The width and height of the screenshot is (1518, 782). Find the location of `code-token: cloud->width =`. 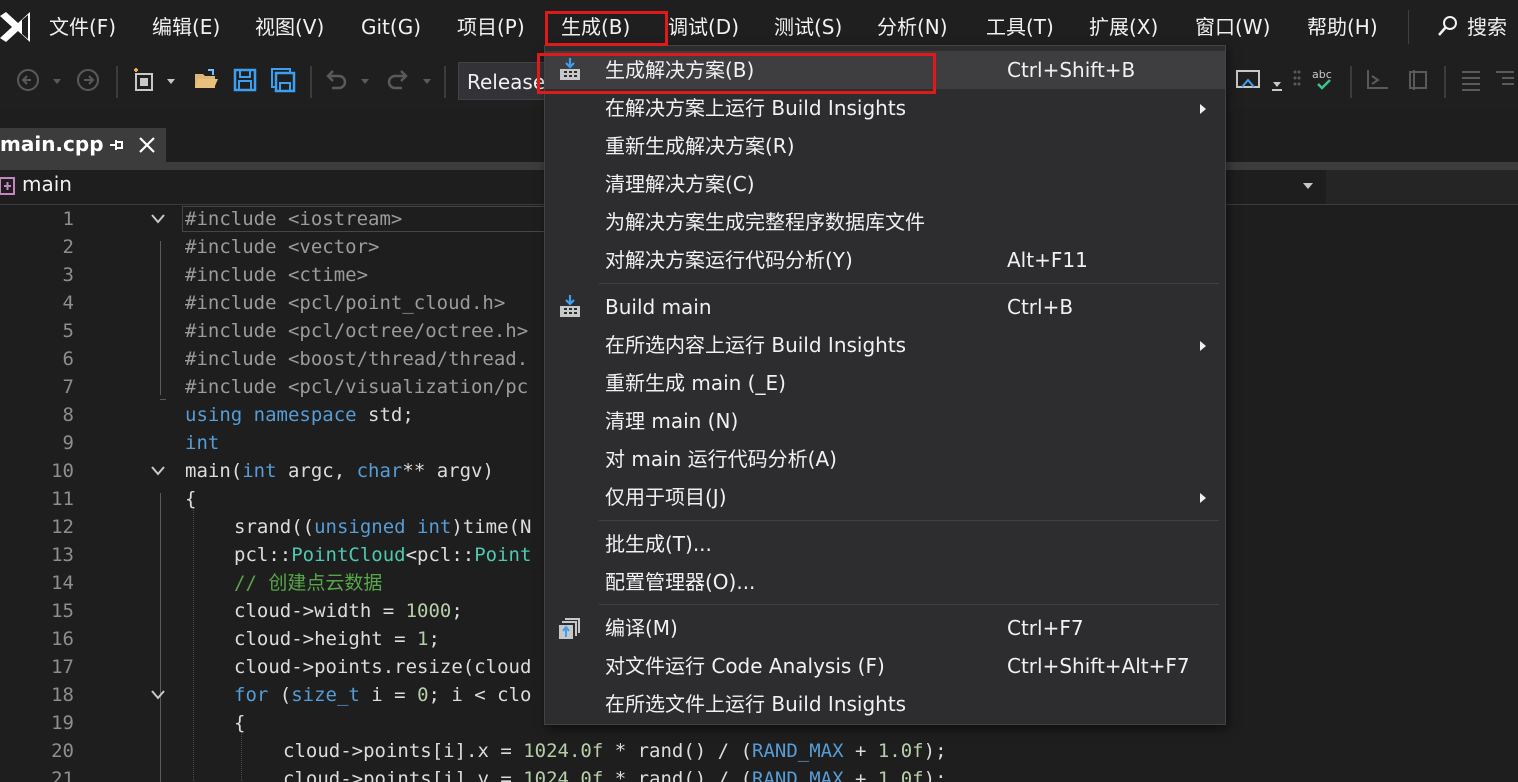

code-token: cloud->width = is located at coordinates (320, 611).